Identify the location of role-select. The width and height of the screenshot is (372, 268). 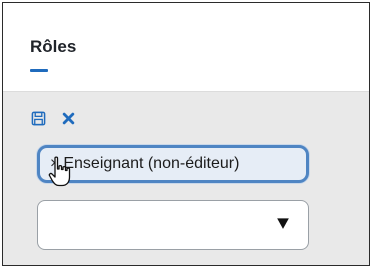
(173, 225).